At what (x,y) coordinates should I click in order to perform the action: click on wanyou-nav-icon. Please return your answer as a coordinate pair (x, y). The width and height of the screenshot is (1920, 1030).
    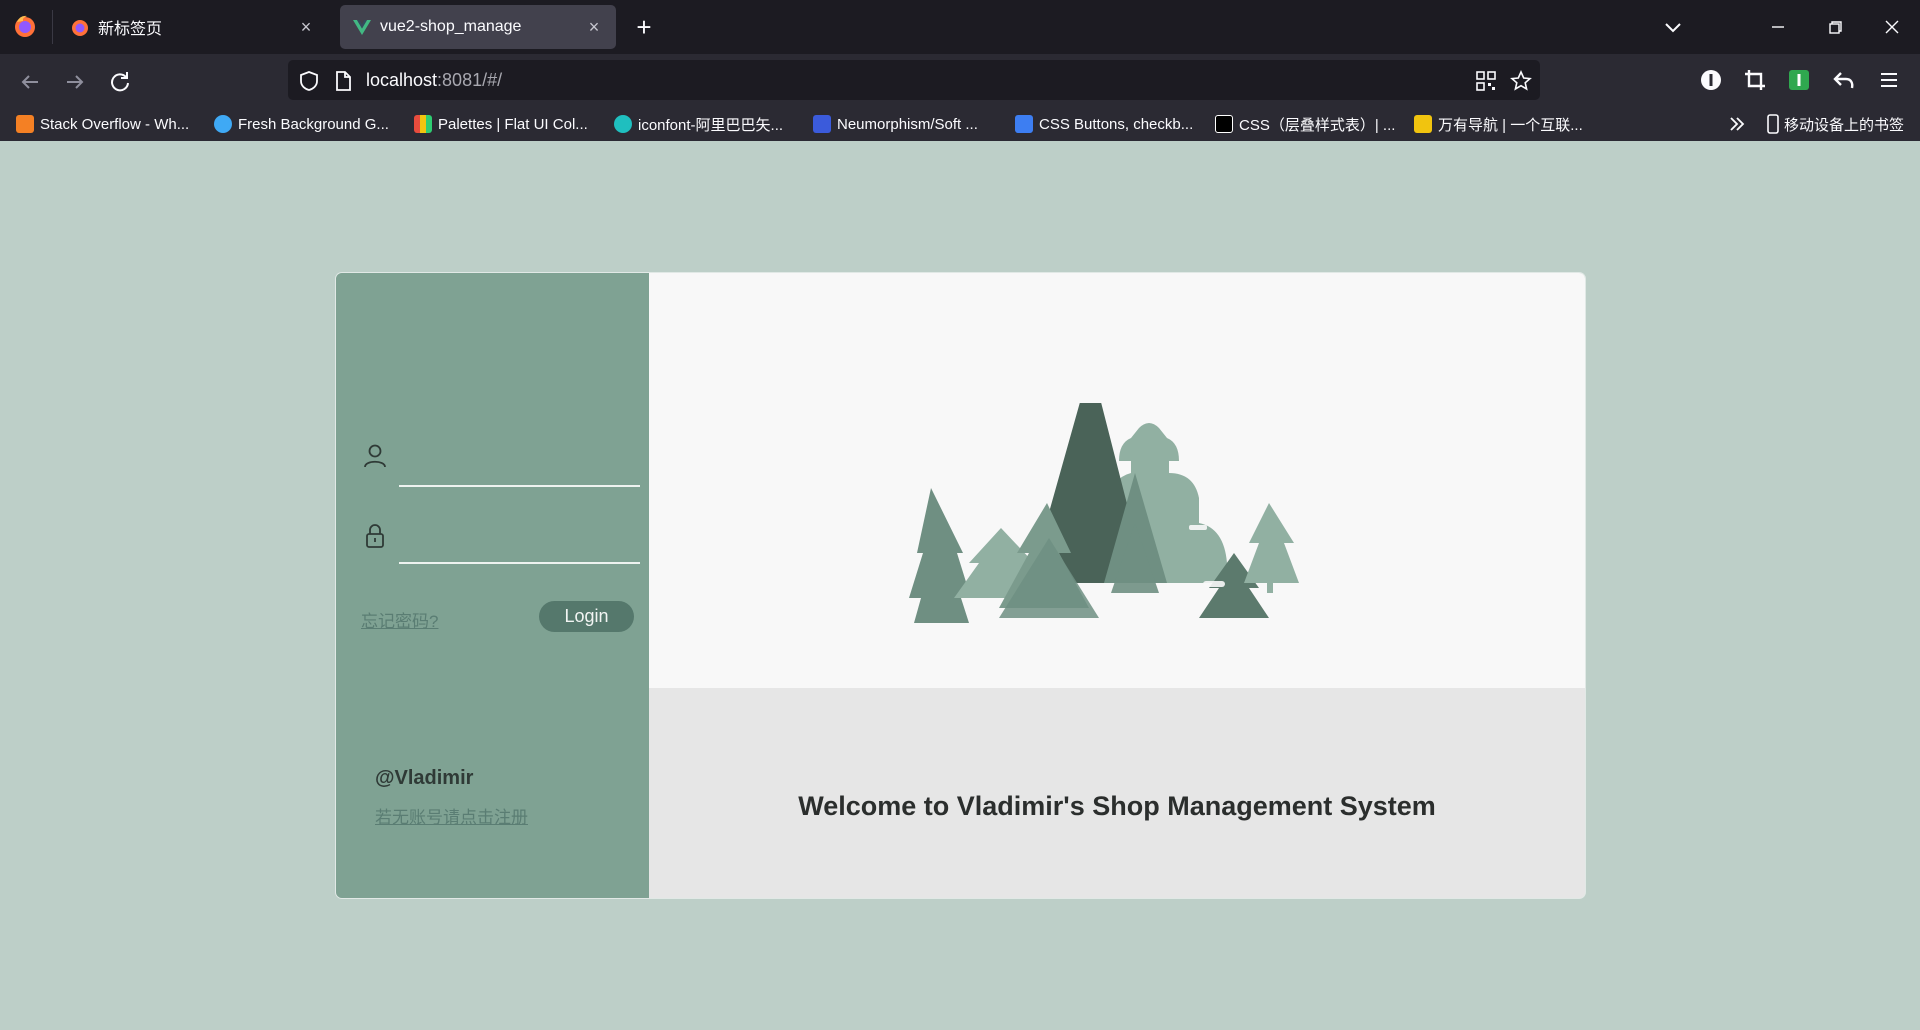
    Looking at the image, I should click on (1423, 124).